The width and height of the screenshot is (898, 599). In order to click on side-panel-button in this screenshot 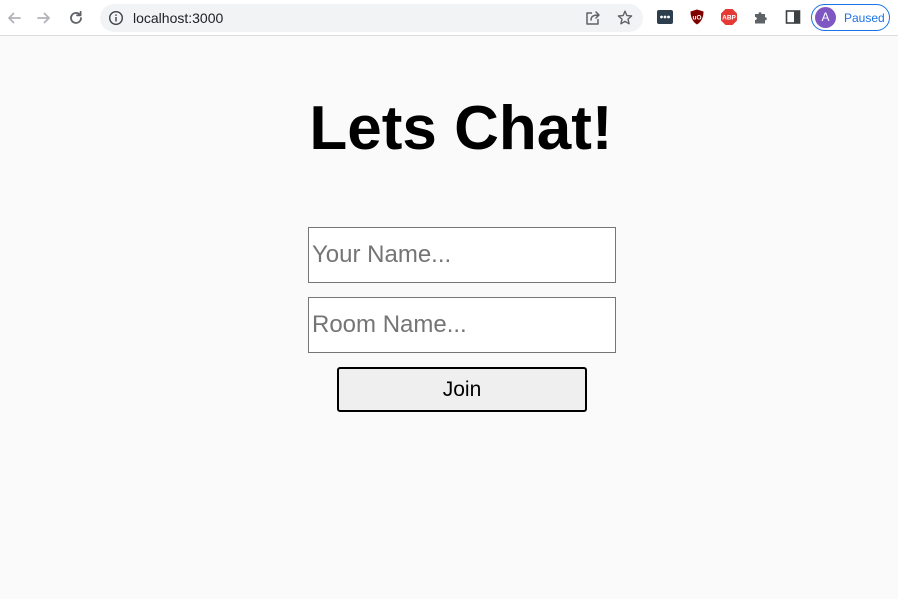, I will do `click(793, 17)`.